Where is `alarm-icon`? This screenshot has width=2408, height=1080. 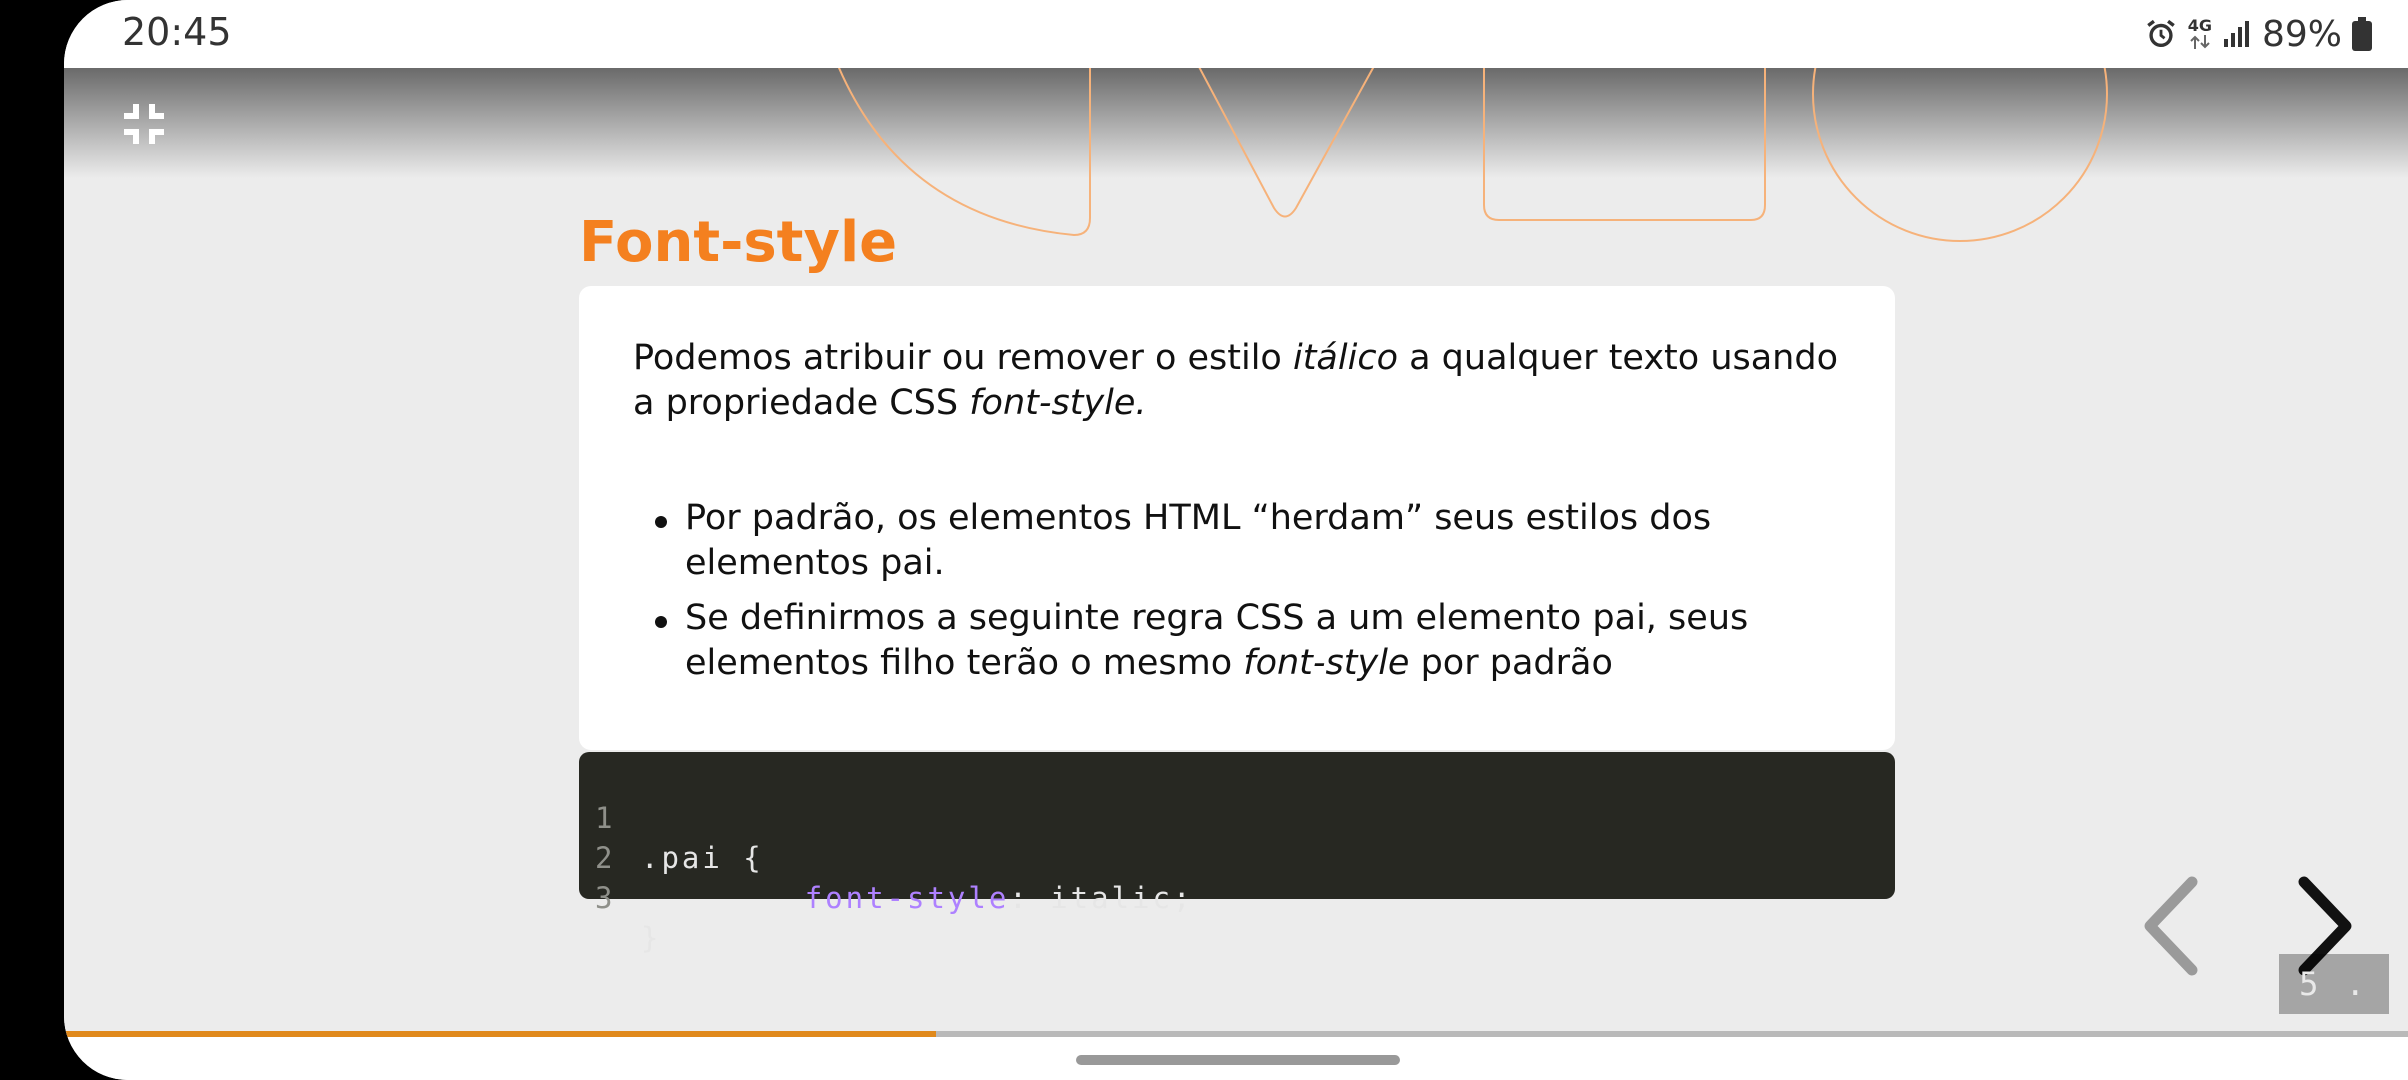
alarm-icon is located at coordinates (2160, 33).